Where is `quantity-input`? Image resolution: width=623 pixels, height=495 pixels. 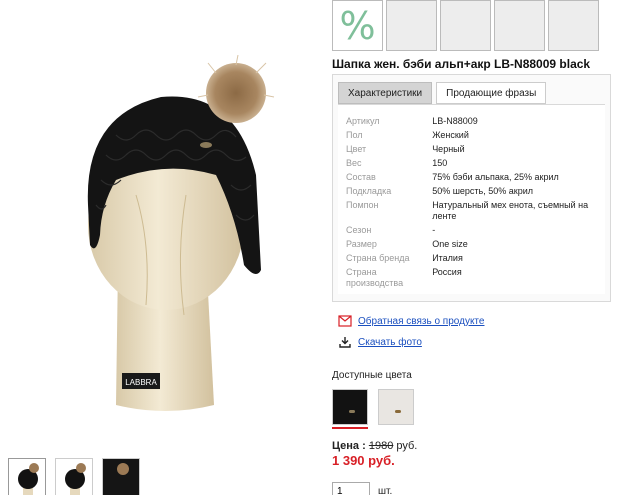
quantity-input is located at coordinates (351, 488).